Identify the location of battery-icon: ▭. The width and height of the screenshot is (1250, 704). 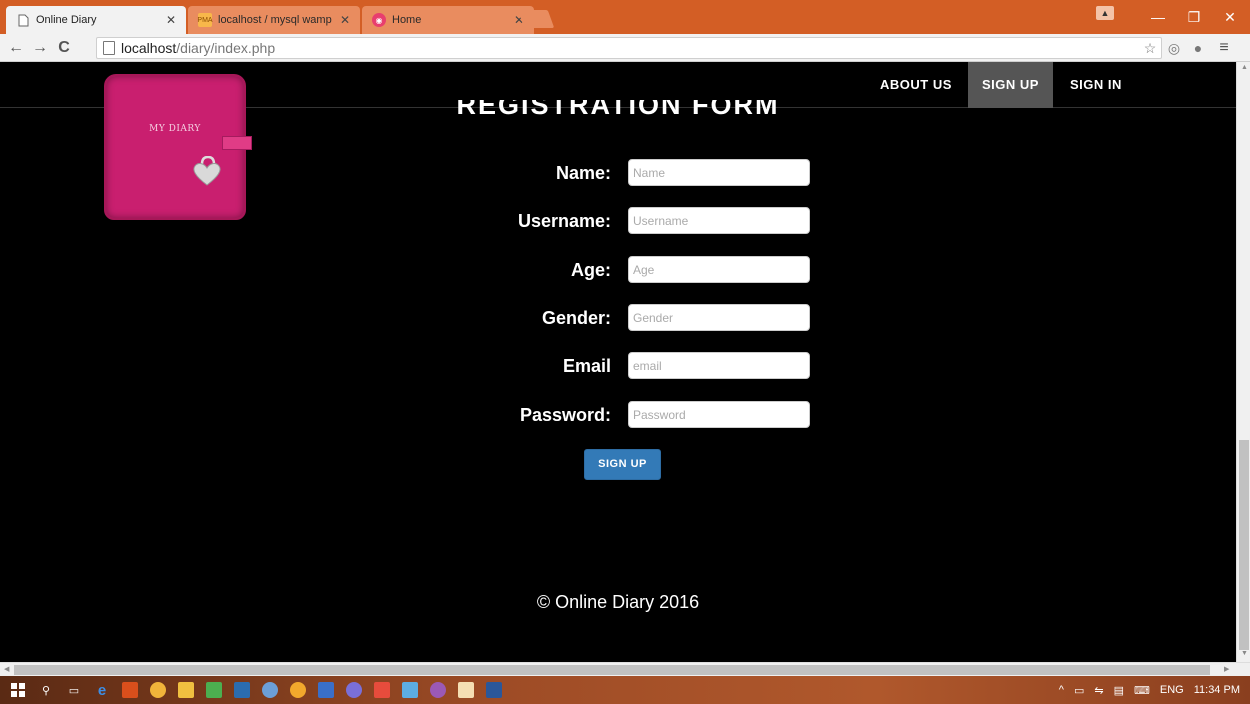
(1079, 690).